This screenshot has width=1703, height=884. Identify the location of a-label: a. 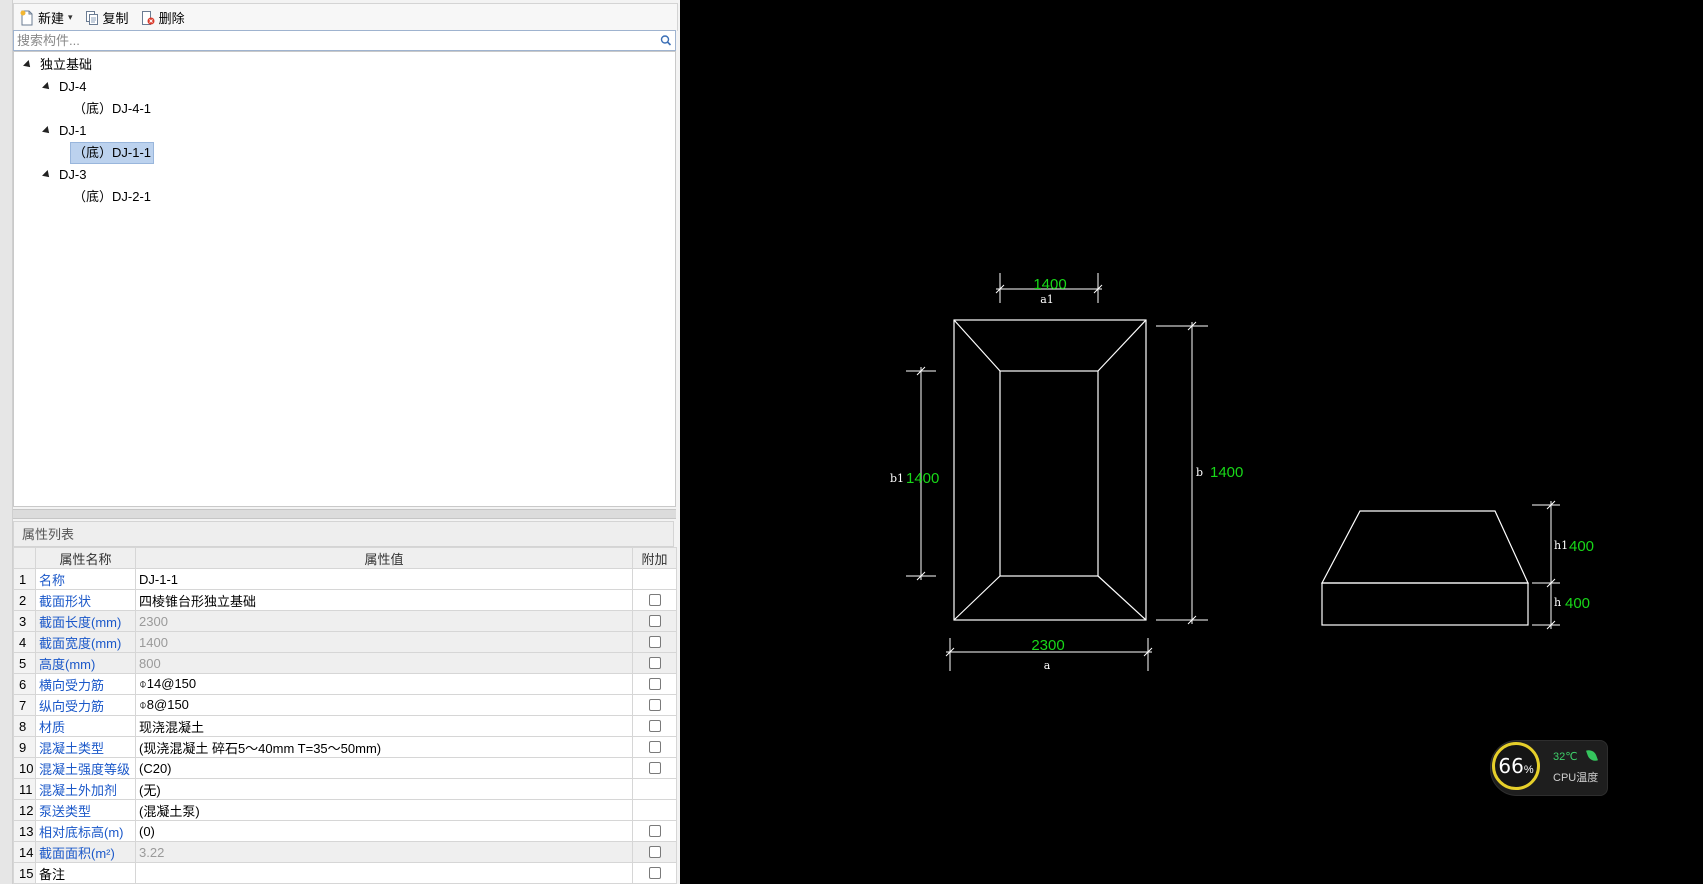
(1047, 665).